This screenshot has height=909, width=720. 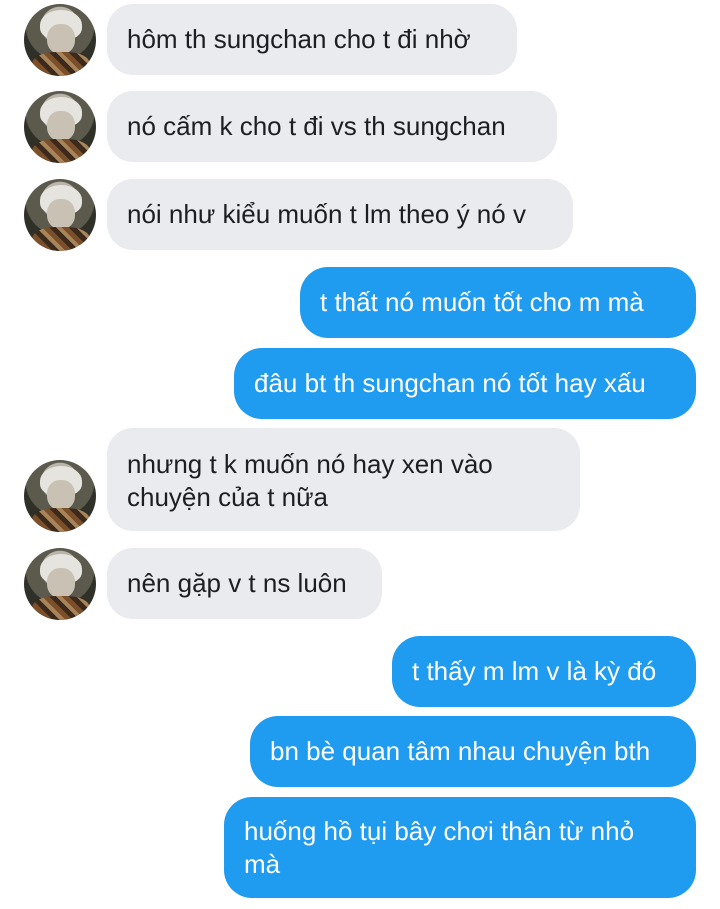 What do you see at coordinates (237, 583) in the screenshot?
I see `message-text: nên gặp v t ns luôn` at bounding box center [237, 583].